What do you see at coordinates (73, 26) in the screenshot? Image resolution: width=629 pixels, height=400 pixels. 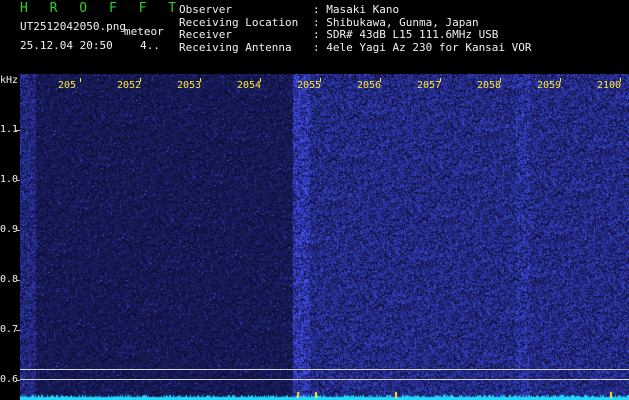 I see `file-name: UT2512042050.png` at bounding box center [73, 26].